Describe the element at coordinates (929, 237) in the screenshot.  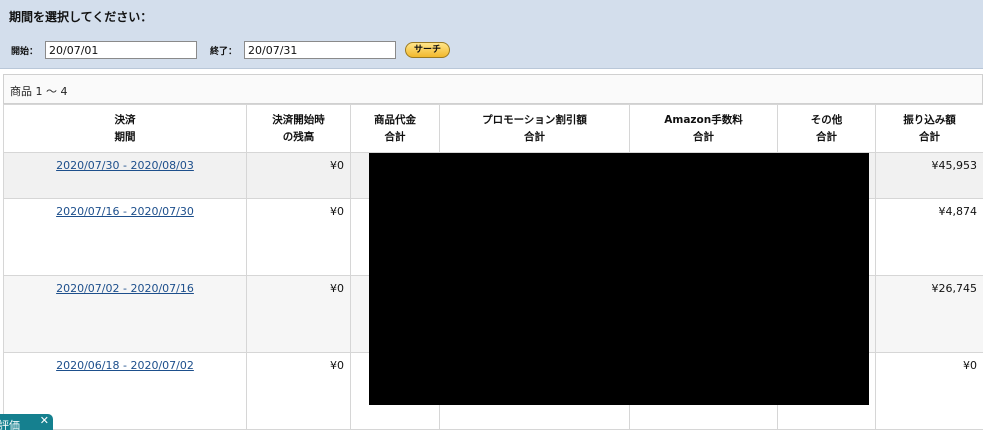
I see `payout-cell: ¥4,874` at that location.